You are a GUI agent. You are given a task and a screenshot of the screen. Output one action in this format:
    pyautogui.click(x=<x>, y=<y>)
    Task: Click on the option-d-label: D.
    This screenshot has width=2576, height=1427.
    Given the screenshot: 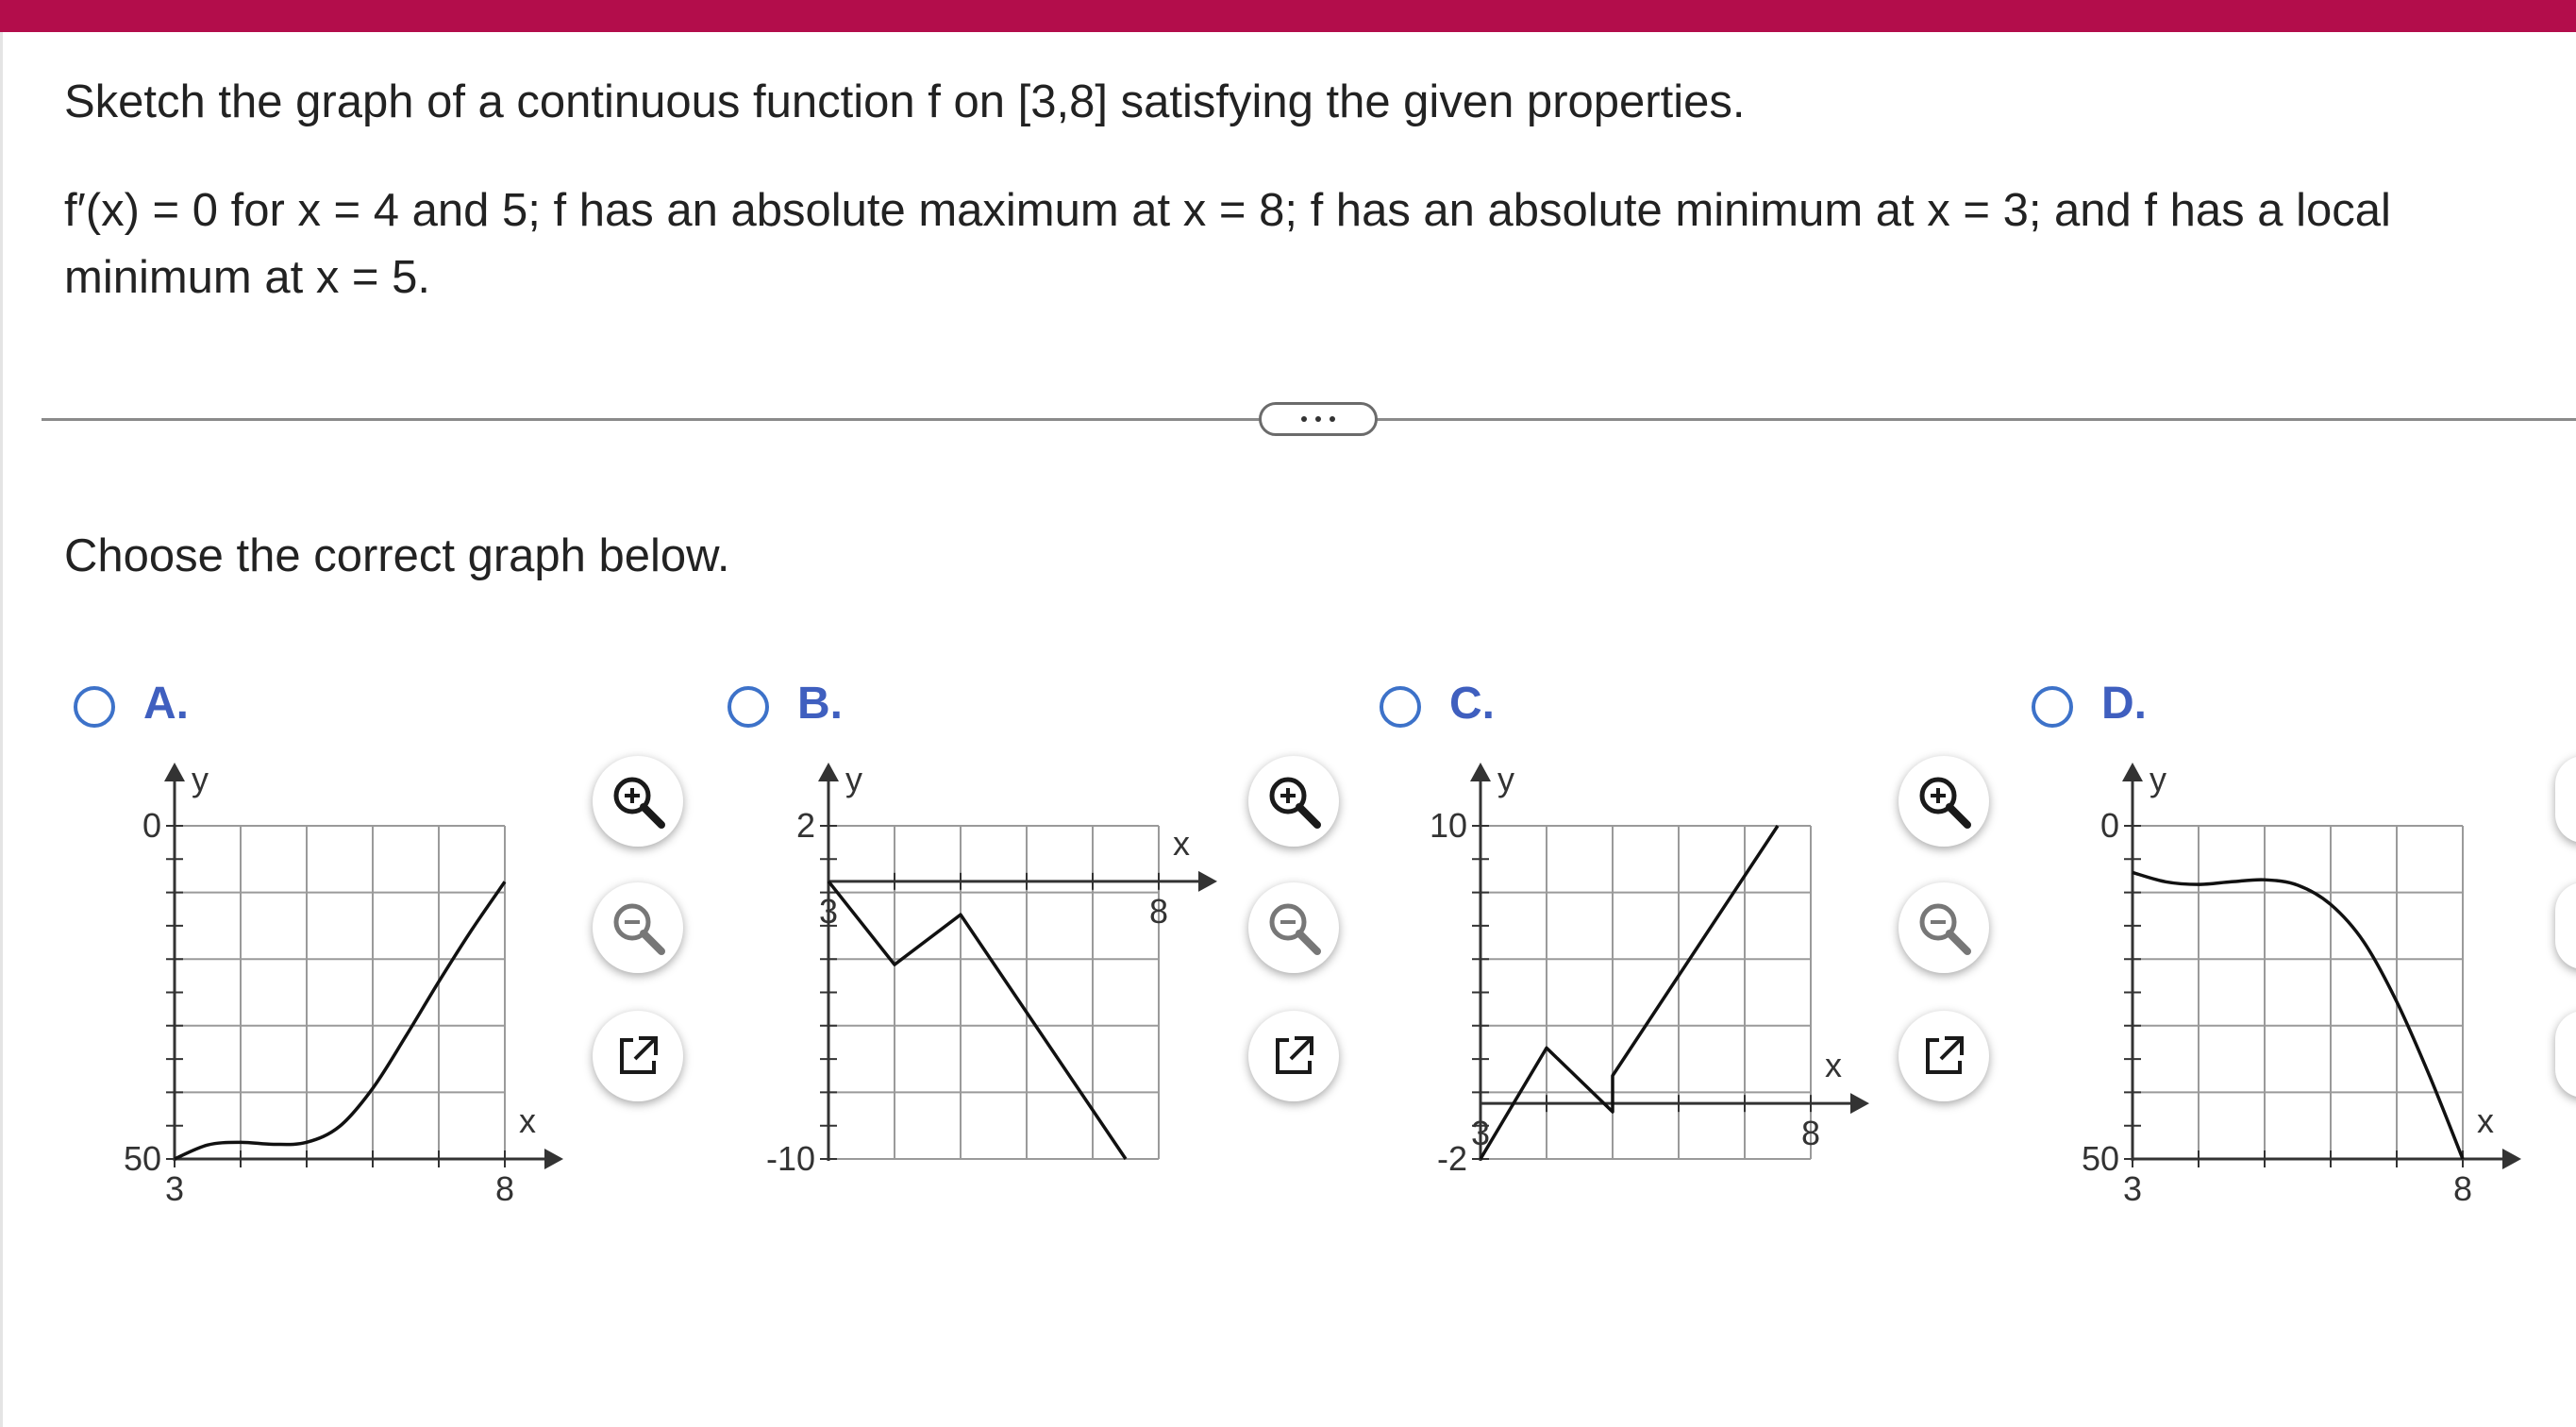 What is the action you would take?
    pyautogui.click(x=2124, y=704)
    